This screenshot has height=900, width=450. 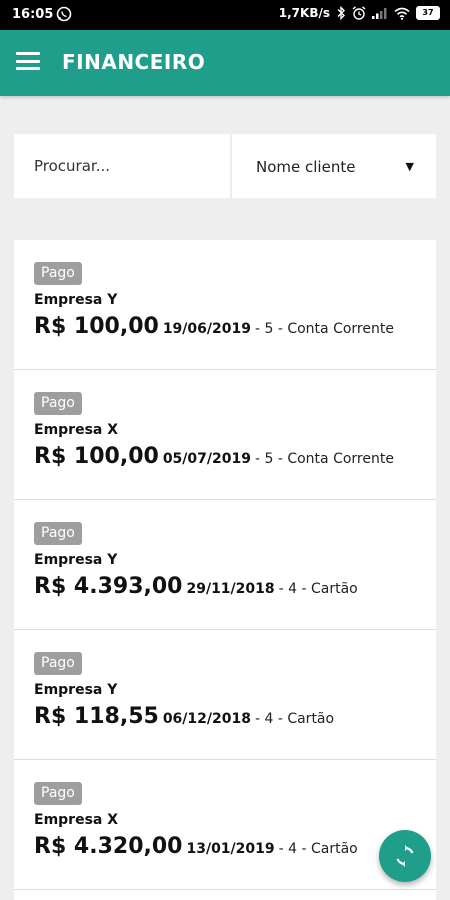 What do you see at coordinates (96, 716) in the screenshot?
I see `amount: R$ 118,55` at bounding box center [96, 716].